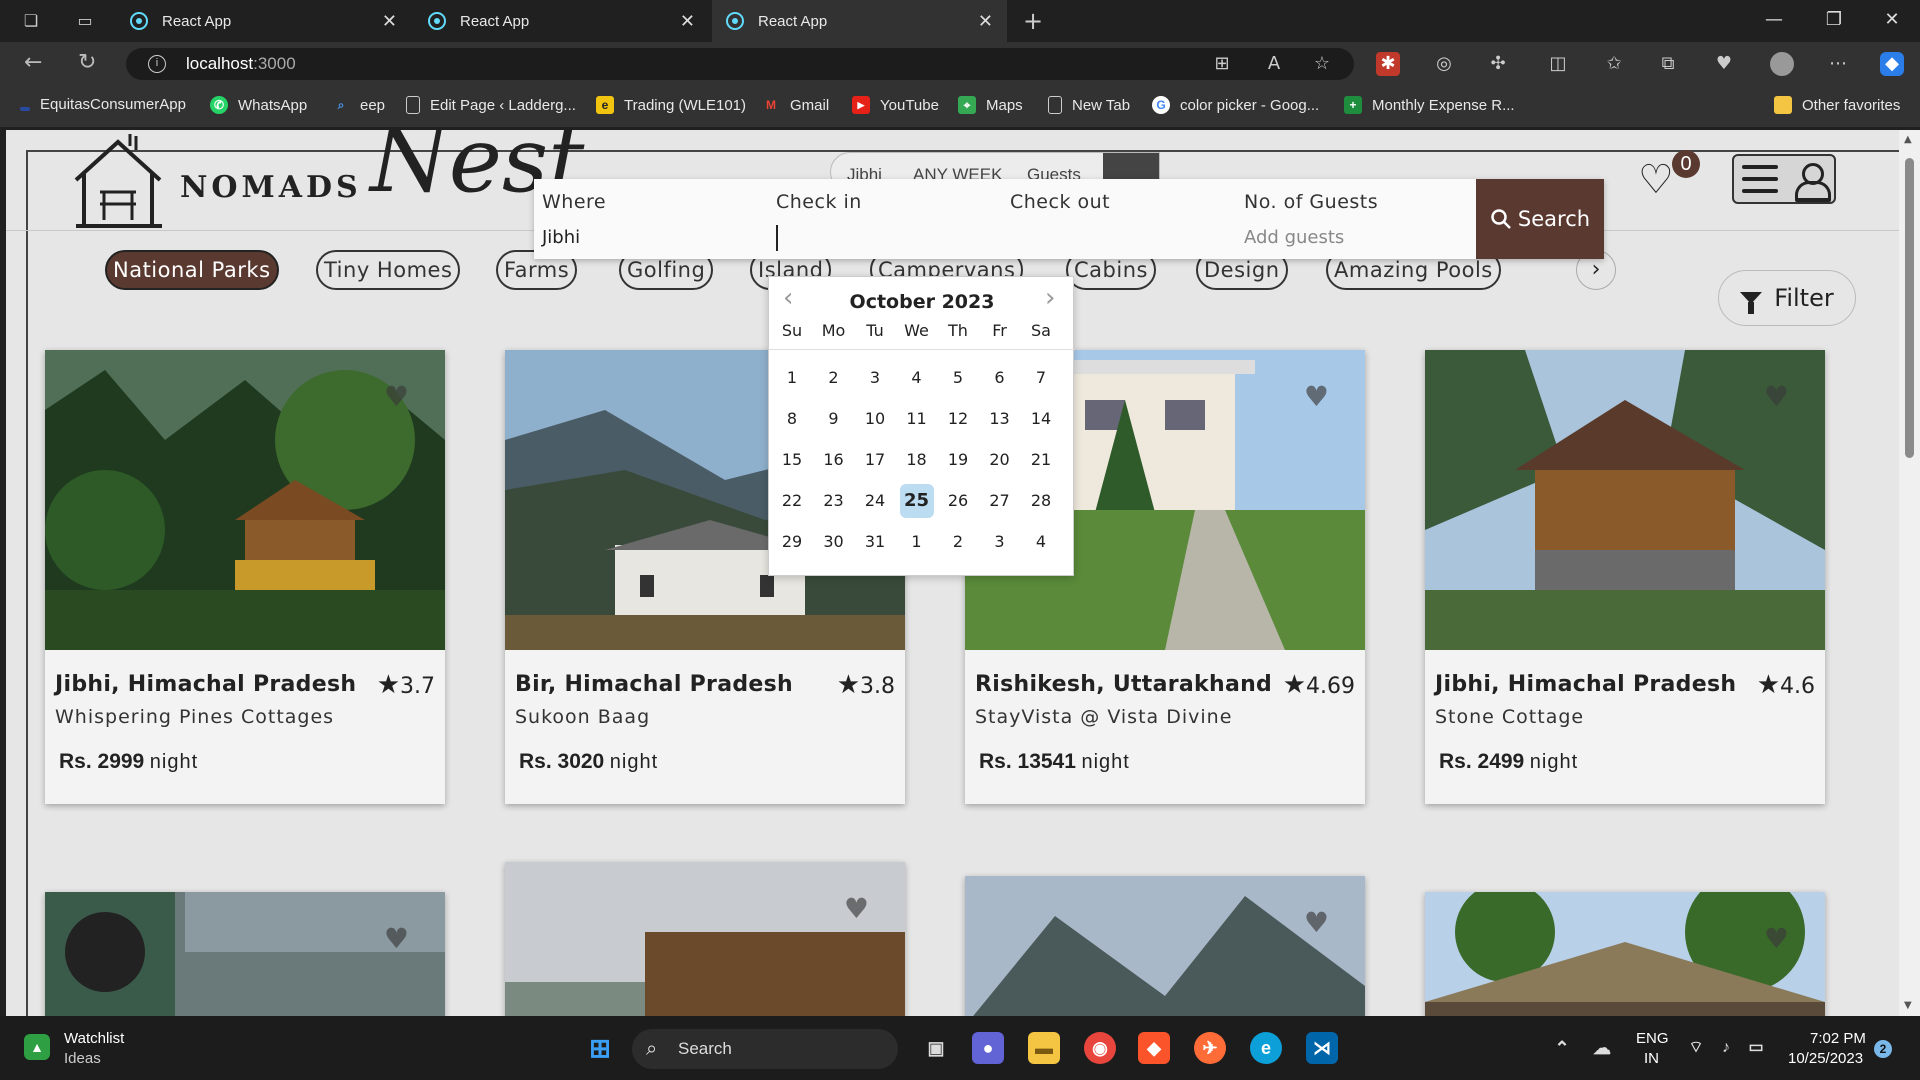 The height and width of the screenshot is (1080, 1920). Describe the element at coordinates (1041, 460) in the screenshot. I see `calendar-day: 21` at that location.